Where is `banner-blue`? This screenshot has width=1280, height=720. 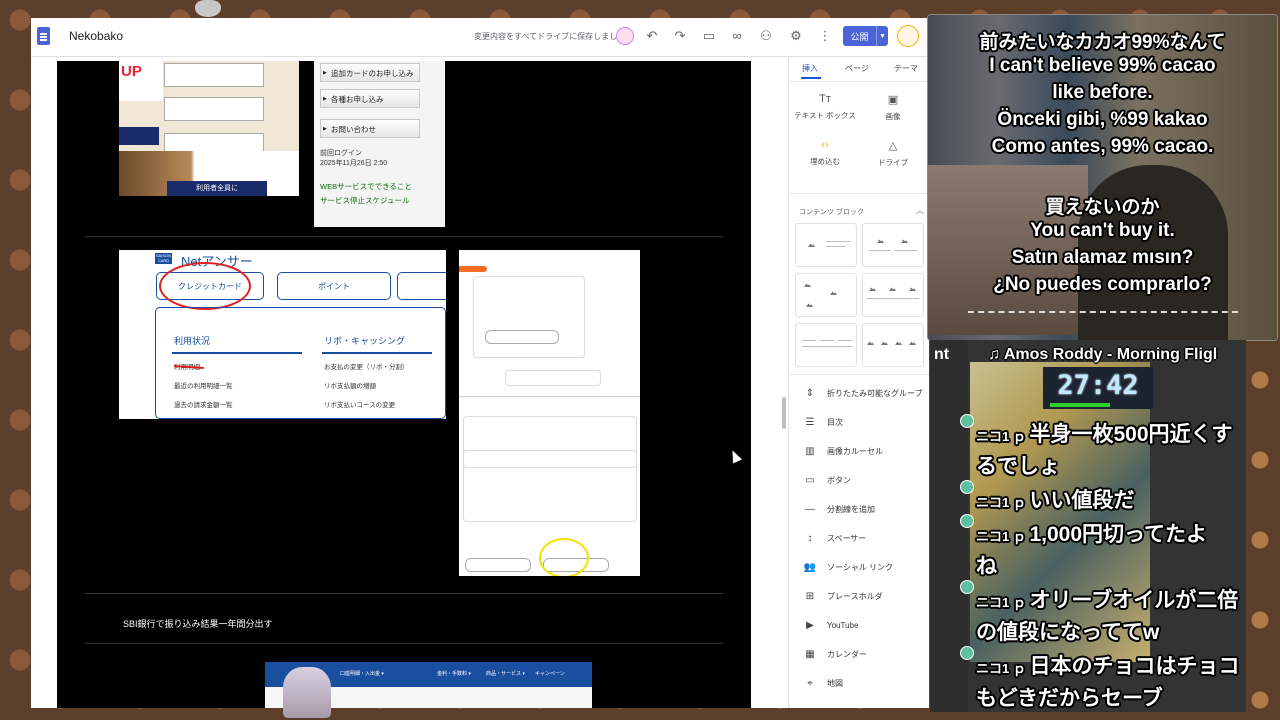
banner-blue is located at coordinates (139, 136).